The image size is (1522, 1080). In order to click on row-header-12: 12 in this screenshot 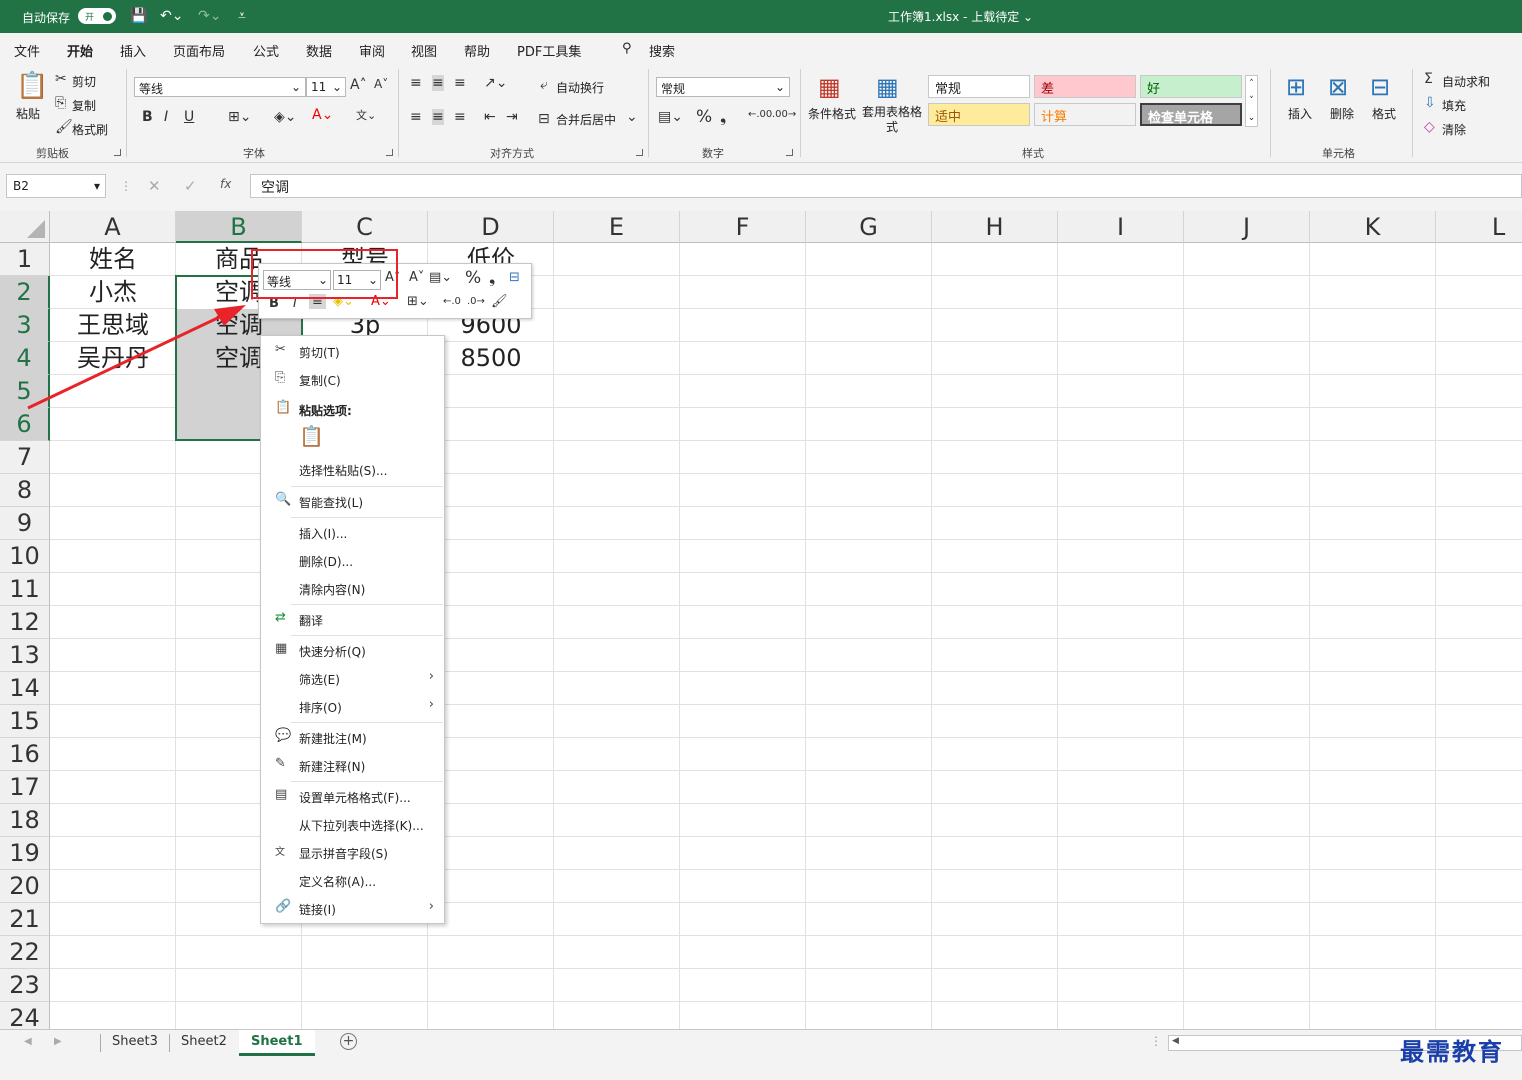, I will do `click(25, 622)`.